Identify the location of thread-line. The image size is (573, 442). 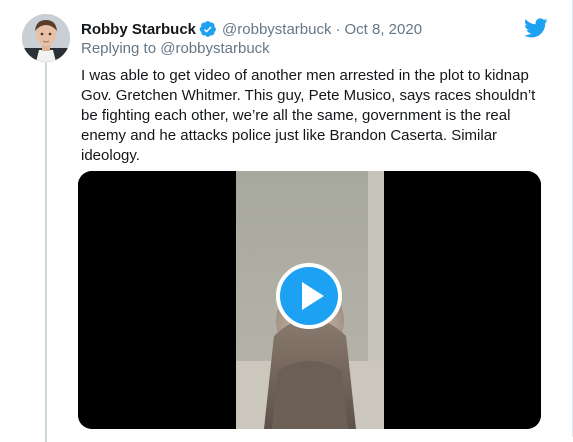
(46, 252).